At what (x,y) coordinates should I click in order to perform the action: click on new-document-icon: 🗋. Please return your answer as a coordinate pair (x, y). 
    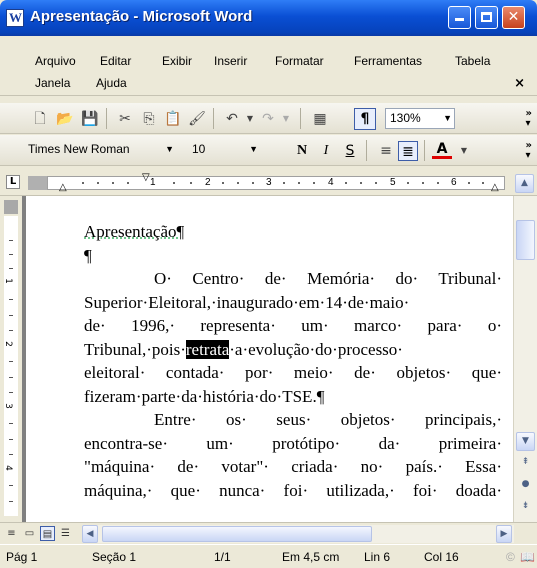
    Looking at the image, I should click on (40, 119).